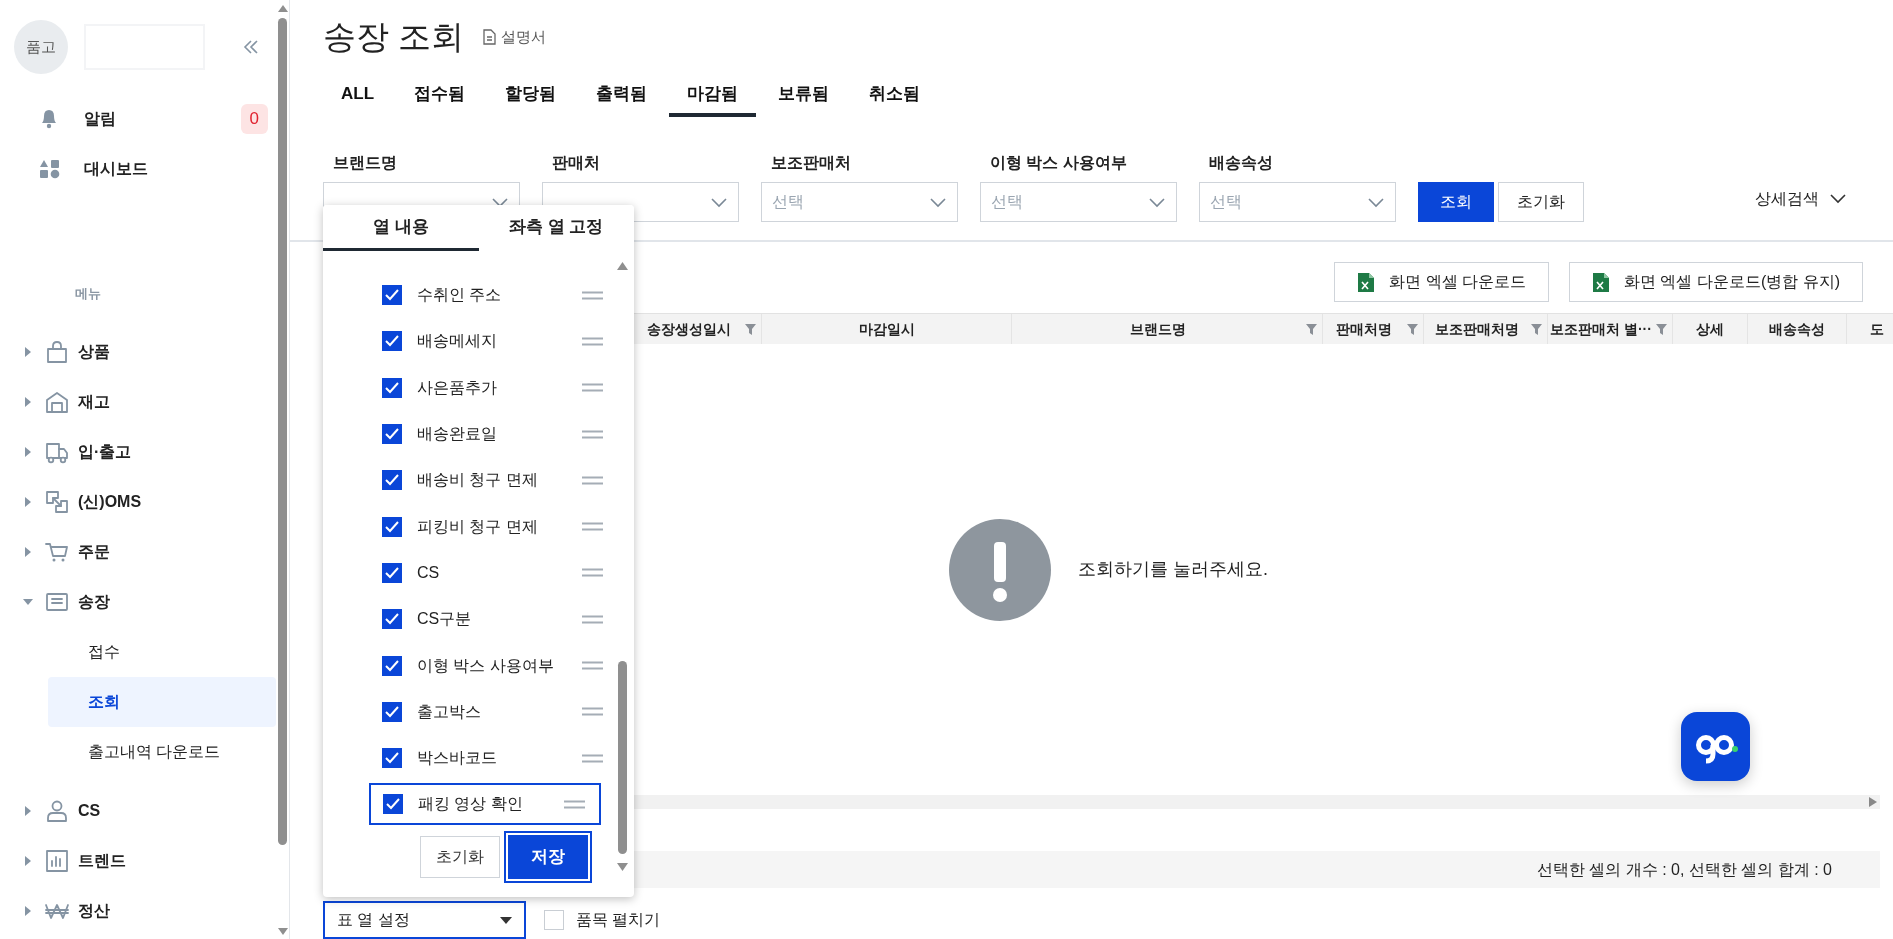 Image resolution: width=1893 pixels, height=939 pixels. Describe the element at coordinates (1257, 802) in the screenshot. I see `horizontal-scrollbar` at that location.